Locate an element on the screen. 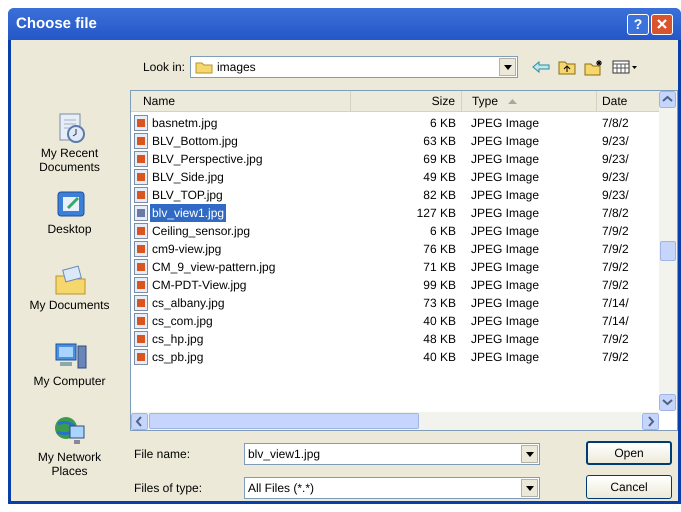 The width and height of the screenshot is (681, 512). size-cell-text: 82 KB is located at coordinates (439, 195).